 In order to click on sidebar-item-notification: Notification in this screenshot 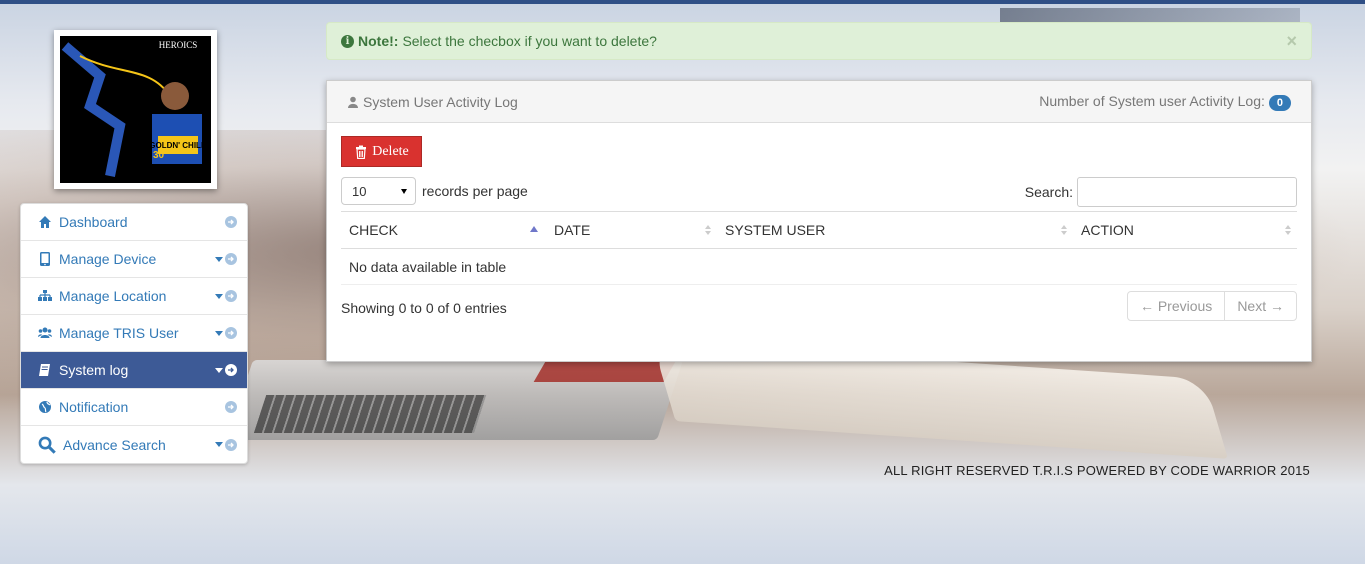, I will do `click(134, 407)`.